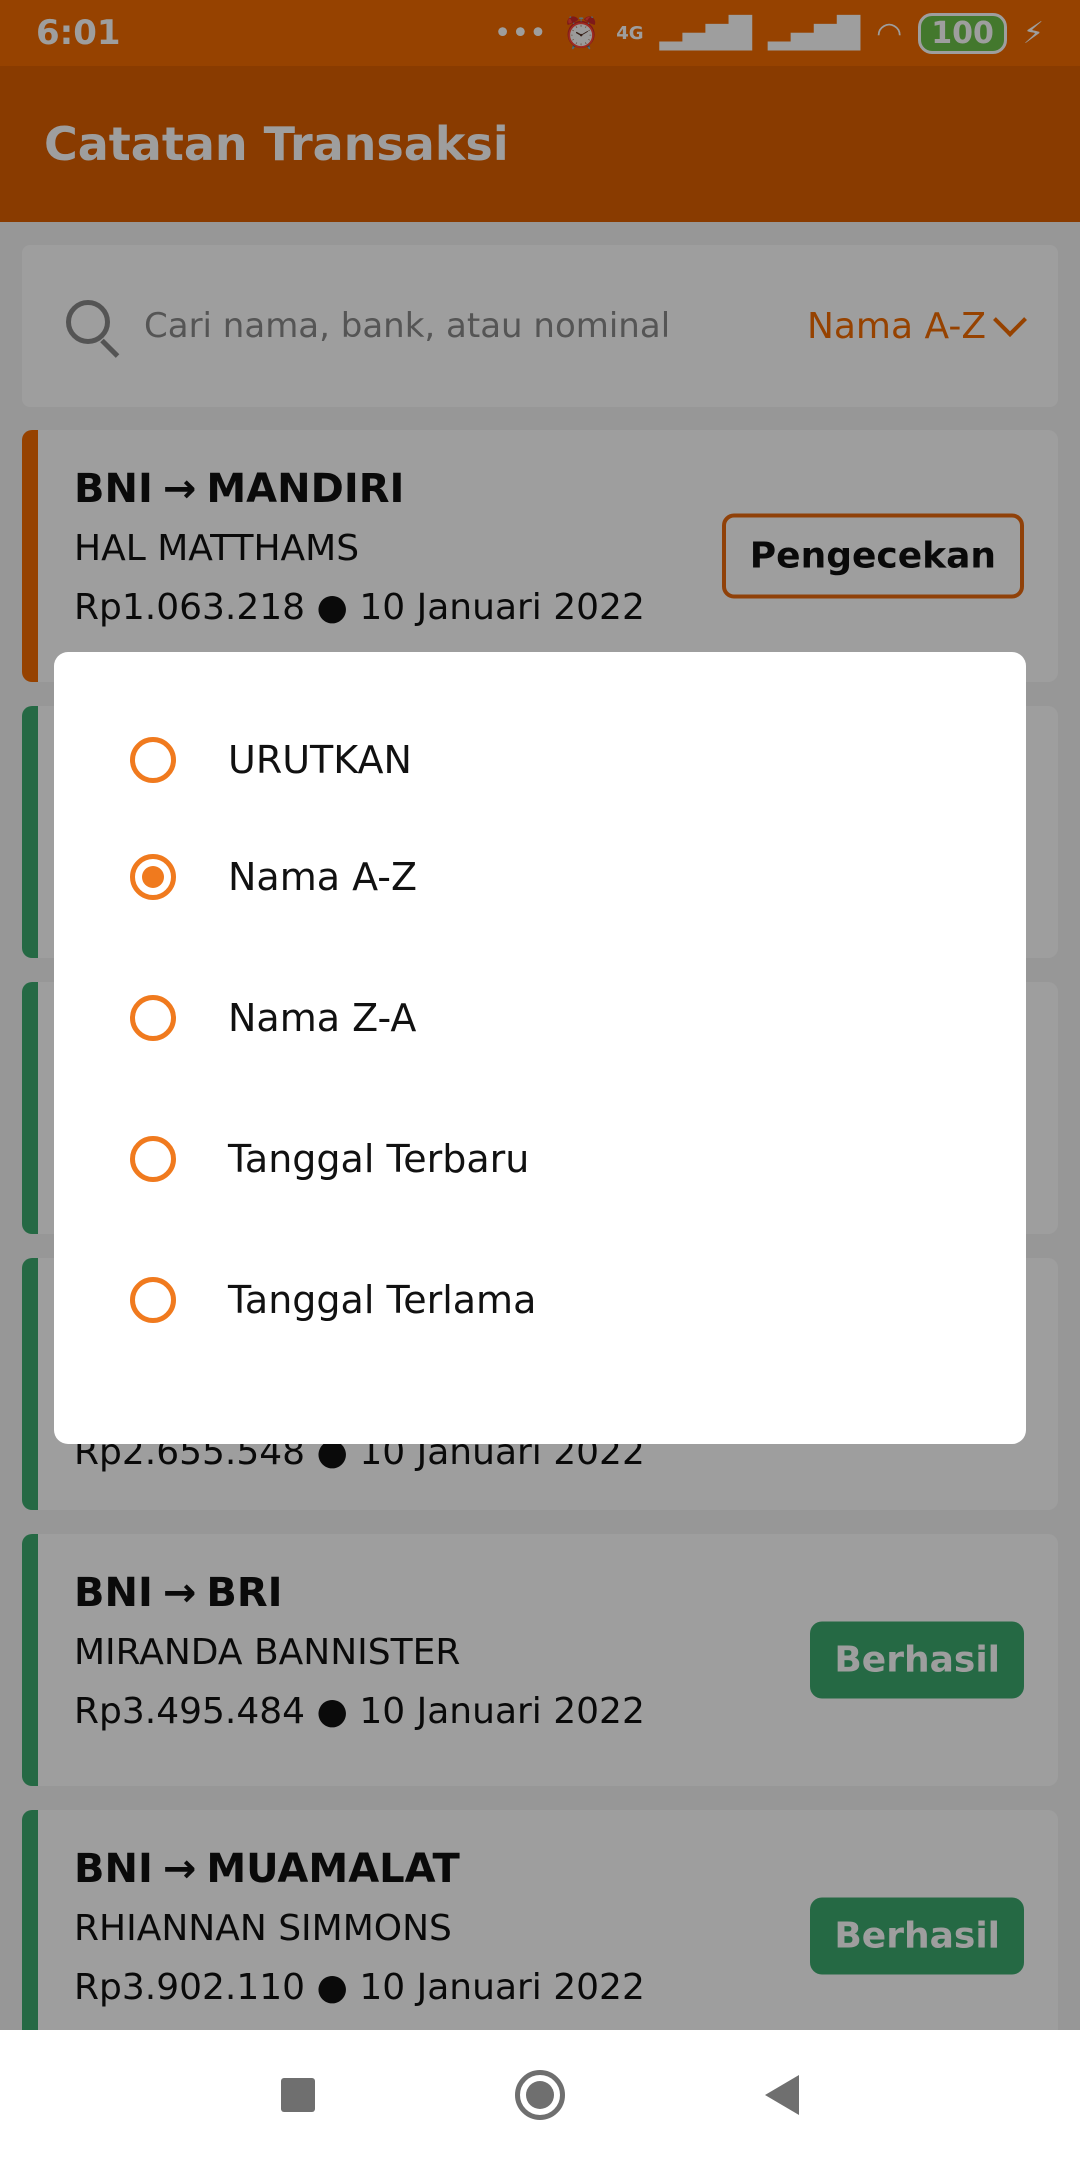 This screenshot has width=1080, height=2160. What do you see at coordinates (782, 2095) in the screenshot?
I see `back-icon` at bounding box center [782, 2095].